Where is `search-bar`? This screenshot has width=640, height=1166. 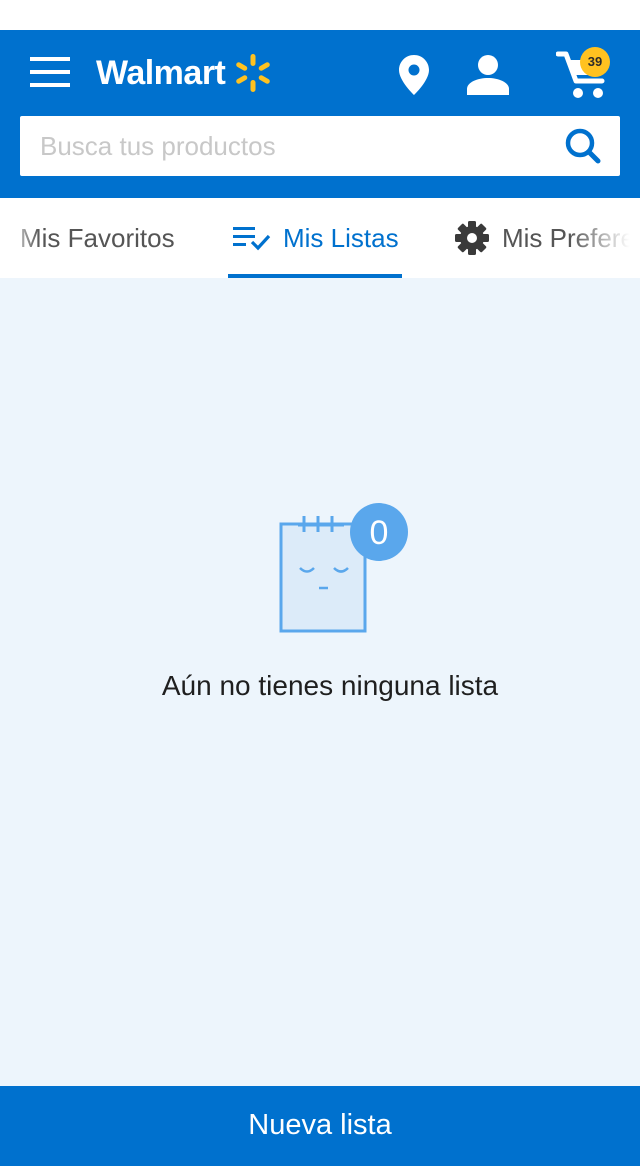 search-bar is located at coordinates (320, 146).